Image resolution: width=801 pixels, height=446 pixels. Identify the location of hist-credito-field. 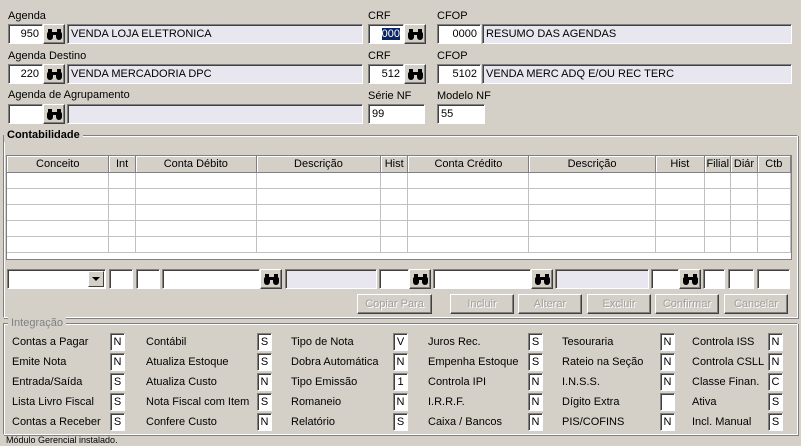
(665, 279).